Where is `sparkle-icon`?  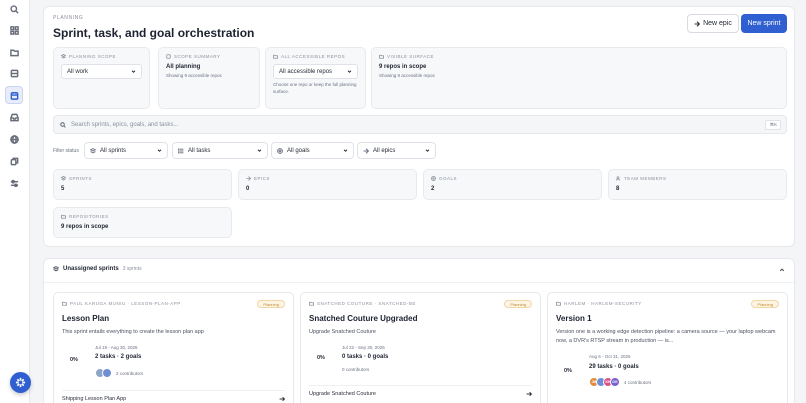 sparkle-icon is located at coordinates (20, 382).